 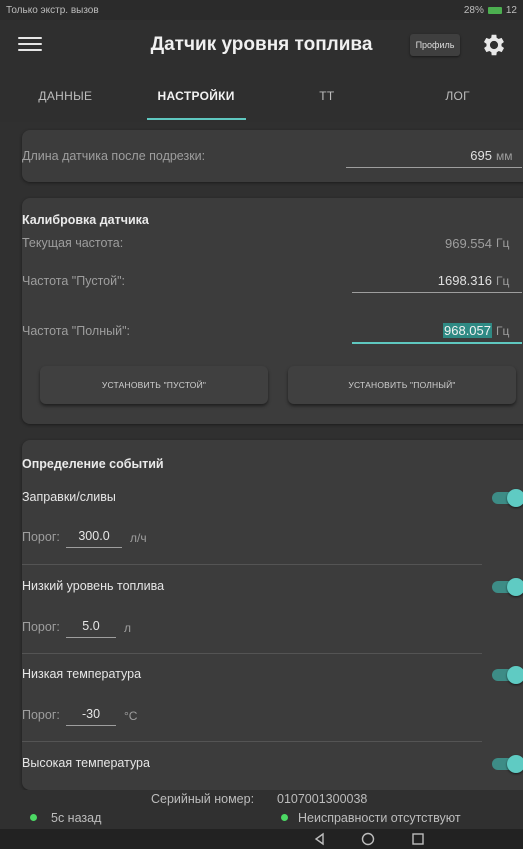 What do you see at coordinates (73, 243) in the screenshot?
I see `current-freq-label: Текущая частота:` at bounding box center [73, 243].